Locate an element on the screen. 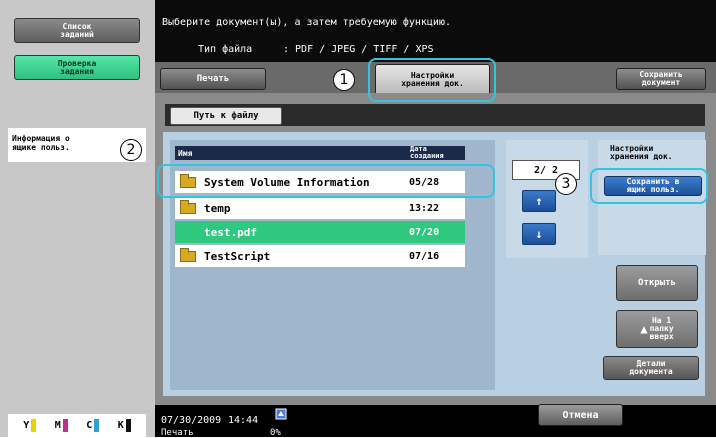  filetype-value: : PDF / JPEG / TIFF / XPS is located at coordinates (358, 49).